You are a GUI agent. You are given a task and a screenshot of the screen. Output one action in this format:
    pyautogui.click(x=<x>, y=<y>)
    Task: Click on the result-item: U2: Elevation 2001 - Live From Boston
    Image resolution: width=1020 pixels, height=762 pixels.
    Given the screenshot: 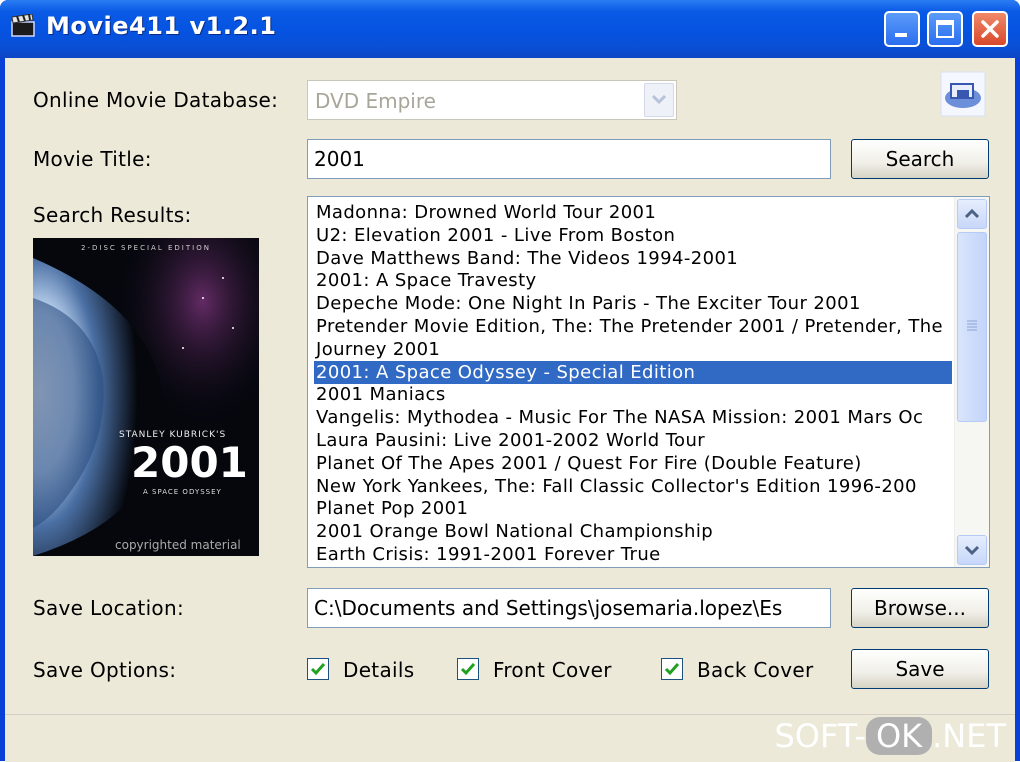 What is the action you would take?
    pyautogui.click(x=633, y=235)
    